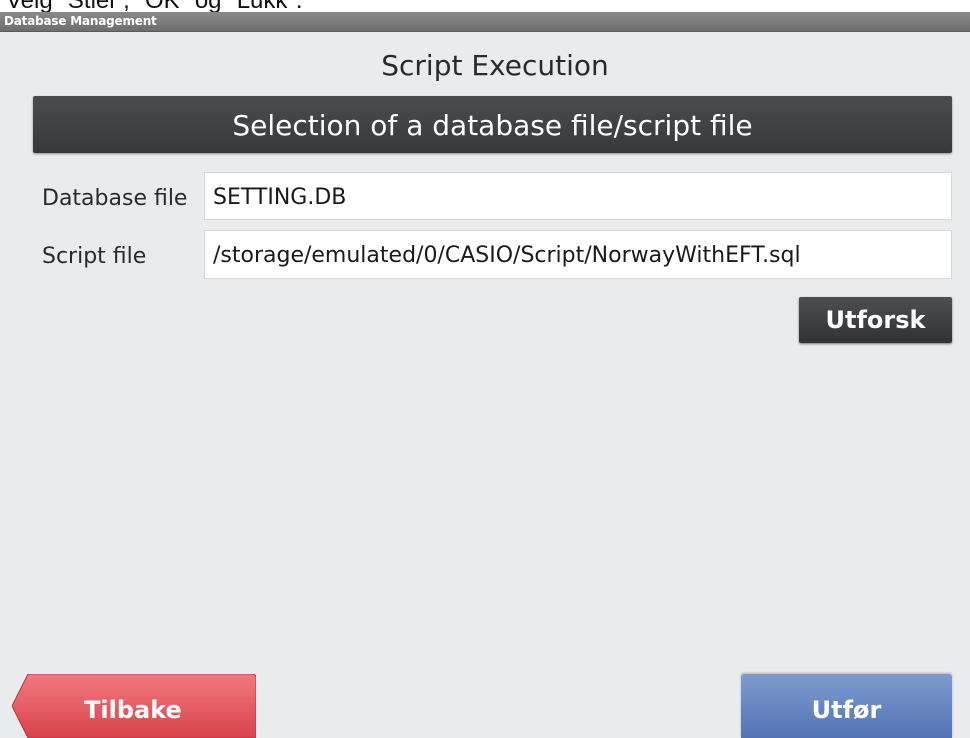 This screenshot has height=738, width=970. Describe the element at coordinates (875, 320) in the screenshot. I see `explore-button: Utforsk` at that location.